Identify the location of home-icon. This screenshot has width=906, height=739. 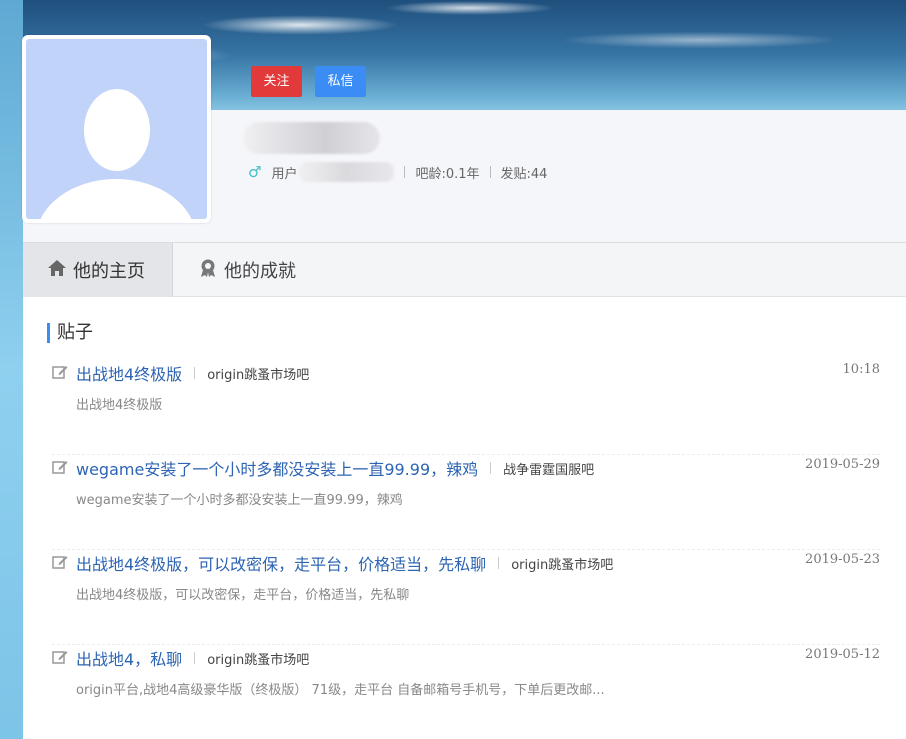
(57, 270).